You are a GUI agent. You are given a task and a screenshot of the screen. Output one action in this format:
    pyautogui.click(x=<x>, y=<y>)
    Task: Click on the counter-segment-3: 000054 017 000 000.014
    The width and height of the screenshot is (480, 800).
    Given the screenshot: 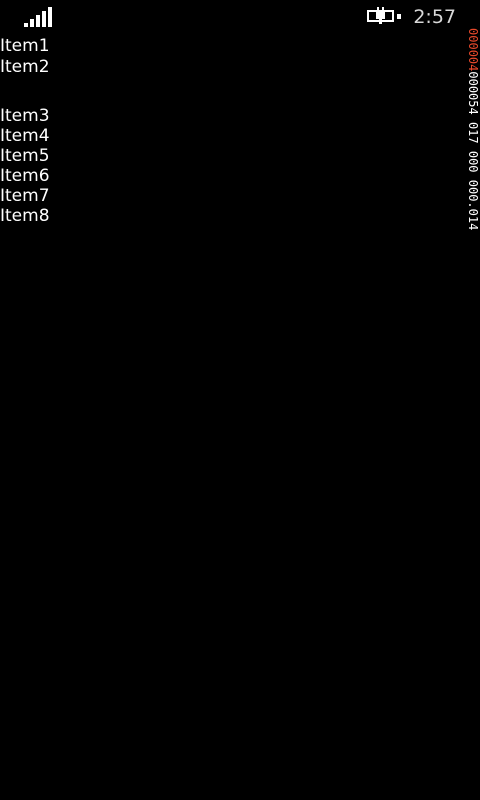 What is the action you would take?
    pyautogui.click(x=473, y=151)
    